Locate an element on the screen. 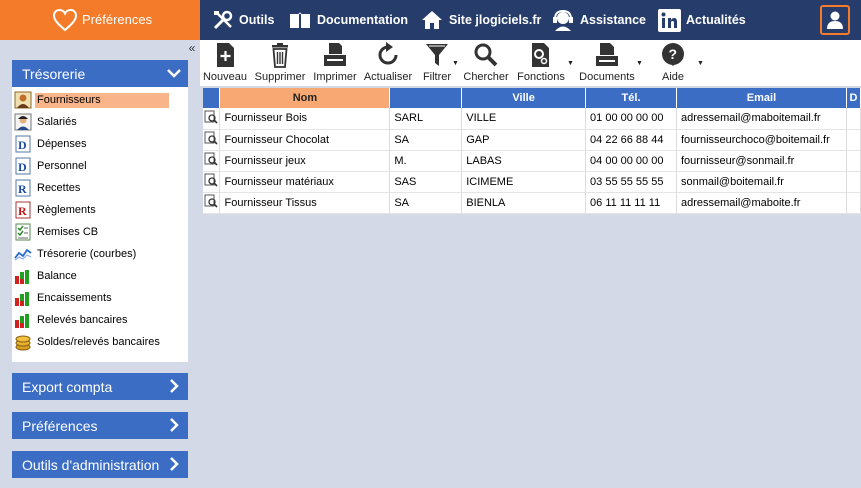  card-remittance-icon is located at coordinates (23, 232).